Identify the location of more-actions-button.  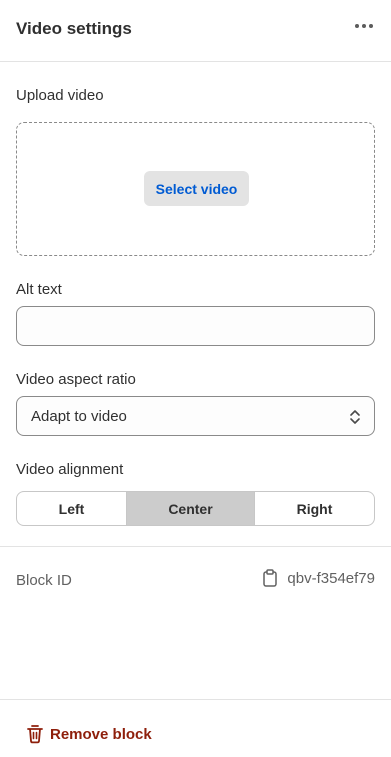
(364, 26).